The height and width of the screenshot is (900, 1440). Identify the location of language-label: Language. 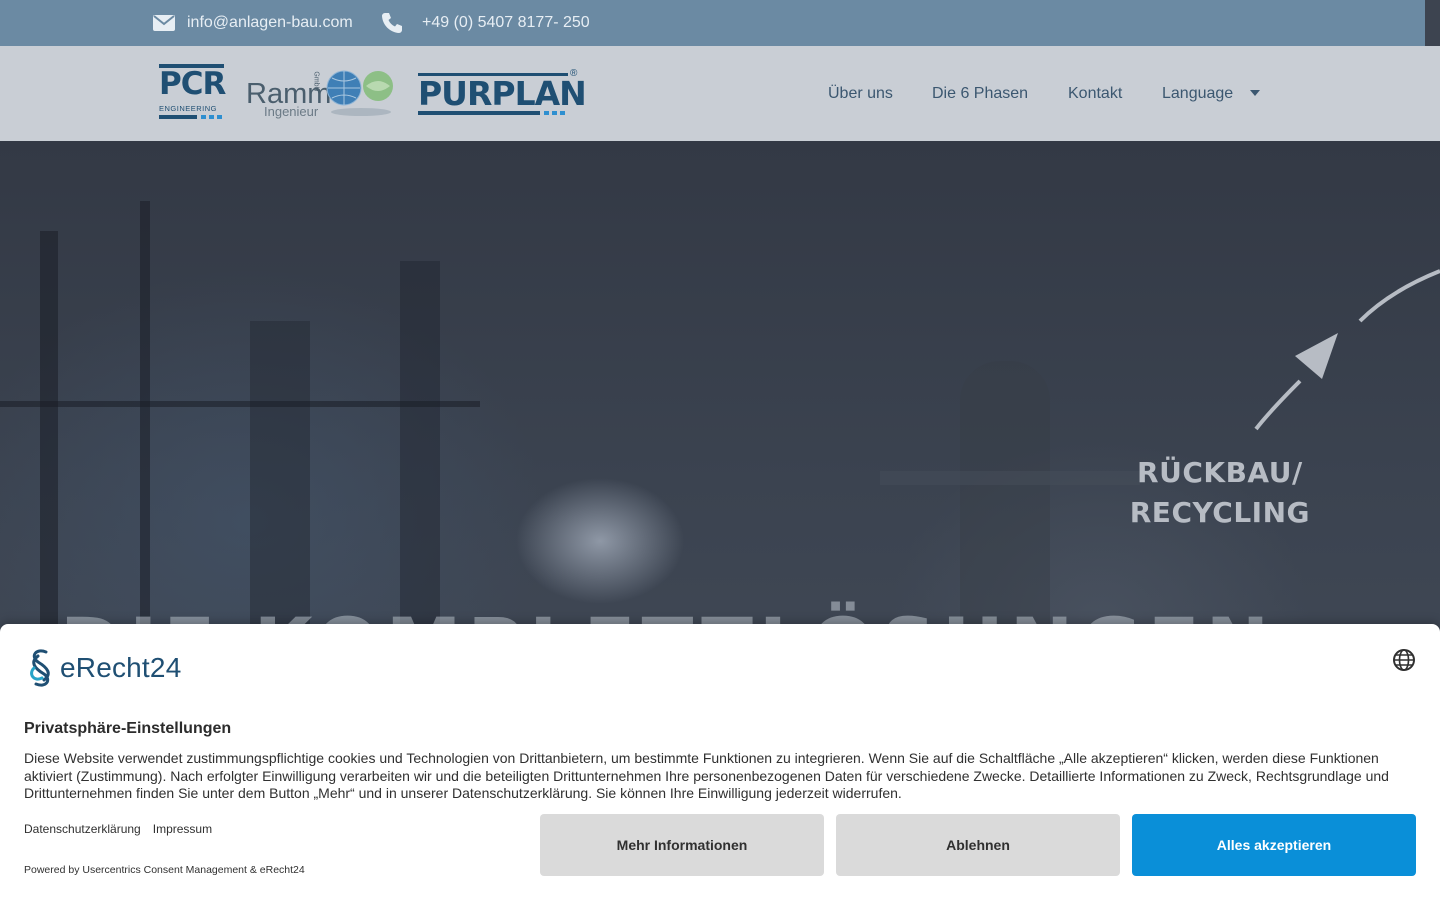
(1198, 93).